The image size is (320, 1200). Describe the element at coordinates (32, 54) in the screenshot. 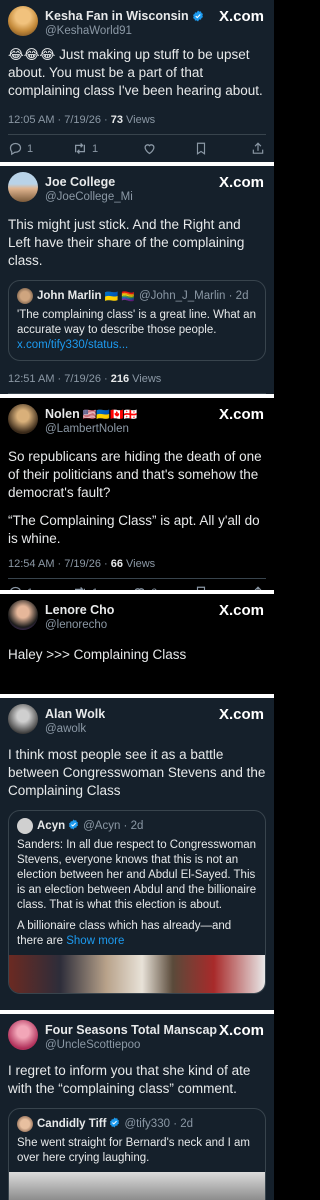

I see `emoji: 😂😂😂` at that location.